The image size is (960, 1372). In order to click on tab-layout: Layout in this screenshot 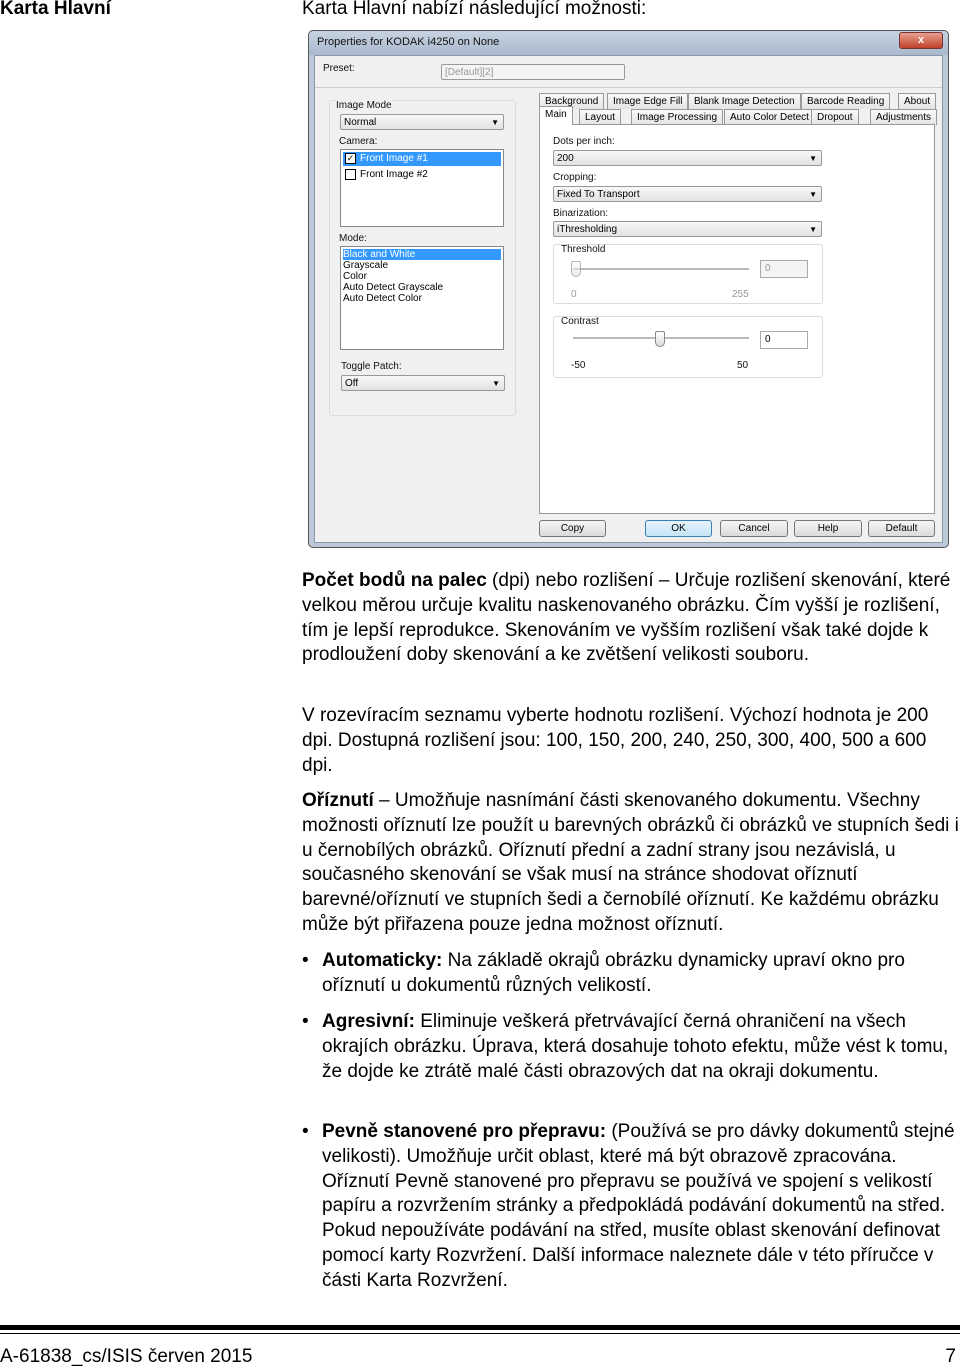, I will do `click(600, 117)`.